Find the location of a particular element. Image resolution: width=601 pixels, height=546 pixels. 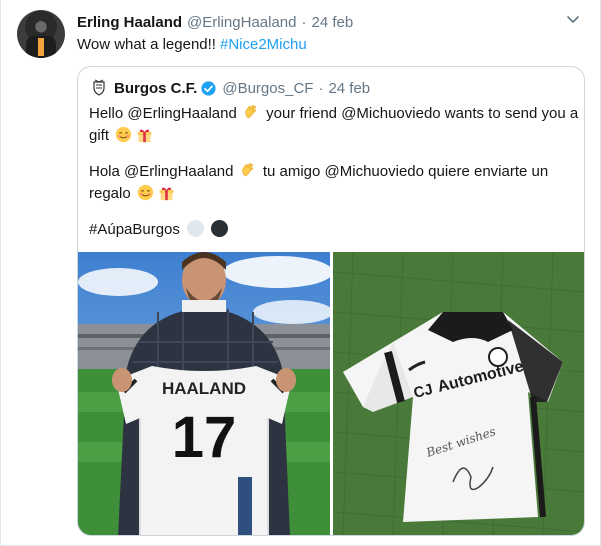

quoted-line-3-a: Hola @ErlingHaaland is located at coordinates (161, 171).